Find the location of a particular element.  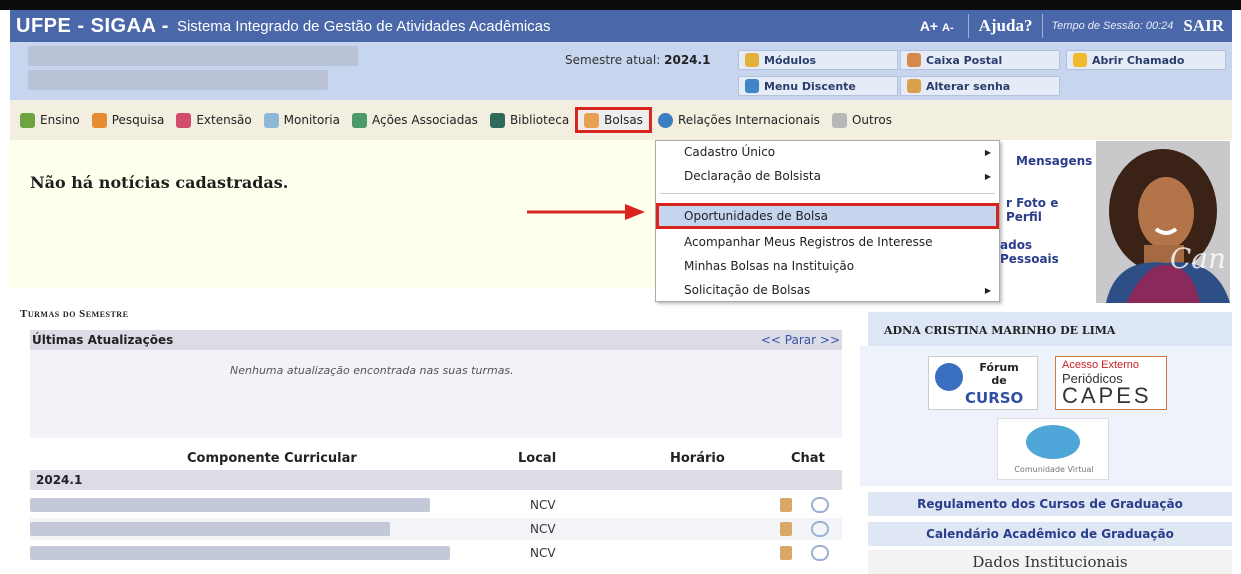

menu-pesquisa: Pesquisa is located at coordinates (128, 120).